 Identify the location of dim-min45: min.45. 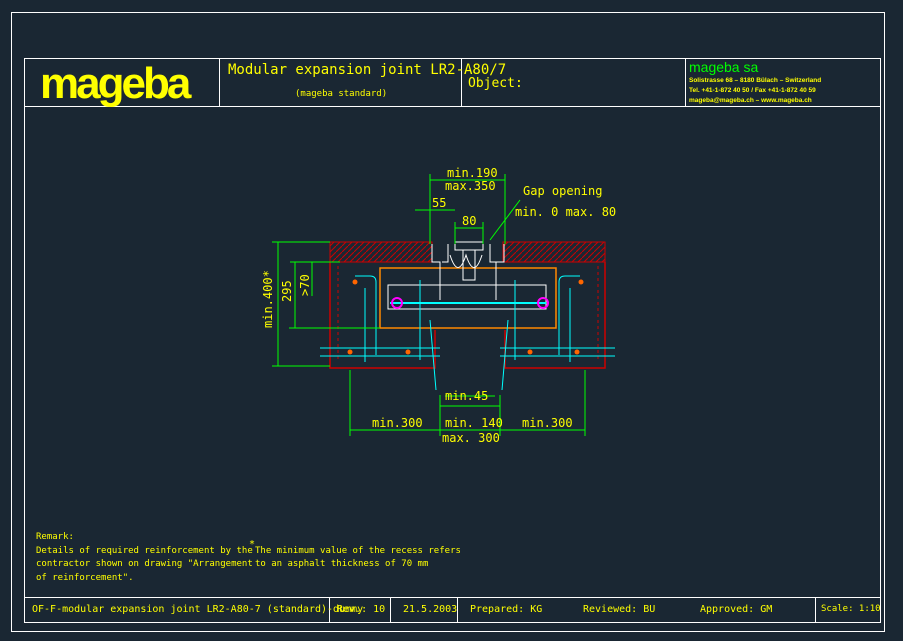
(466, 396).